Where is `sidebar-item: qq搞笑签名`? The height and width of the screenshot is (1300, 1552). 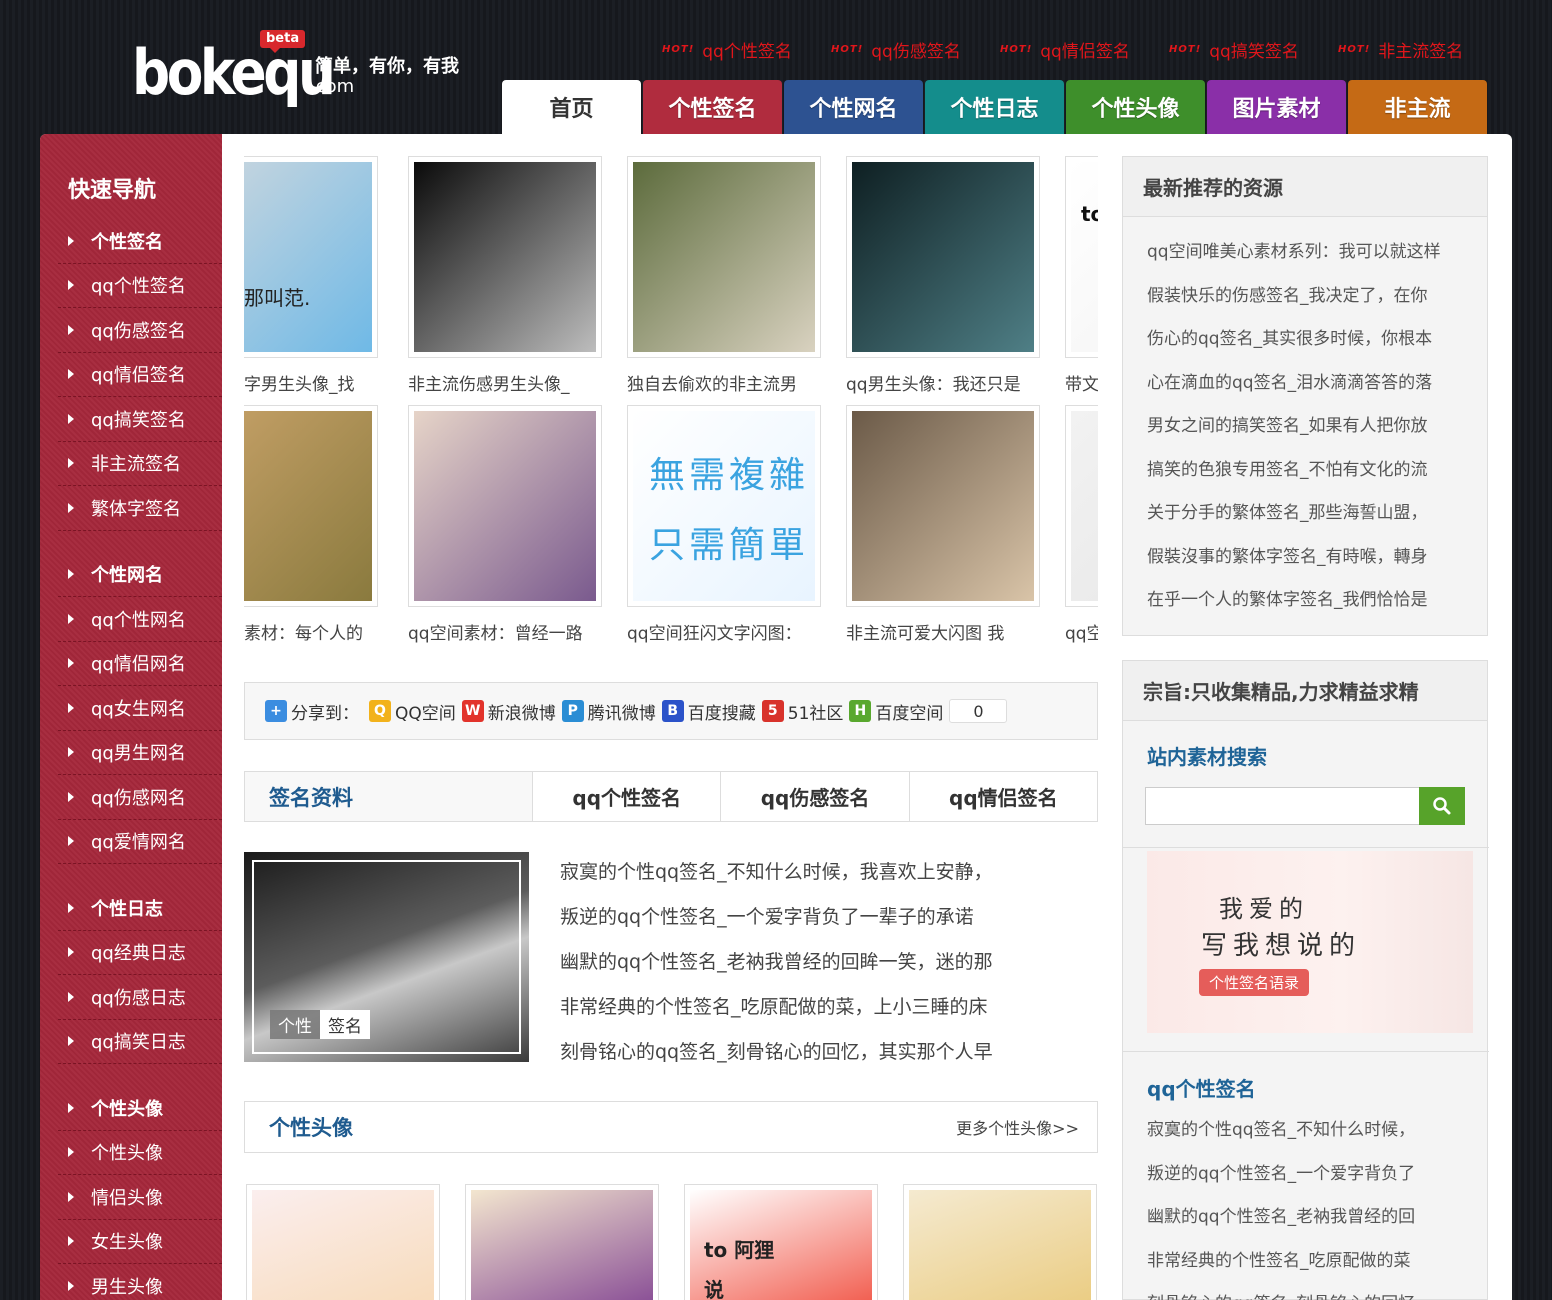
sidebar-item: qq搞笑签名 is located at coordinates (140, 419).